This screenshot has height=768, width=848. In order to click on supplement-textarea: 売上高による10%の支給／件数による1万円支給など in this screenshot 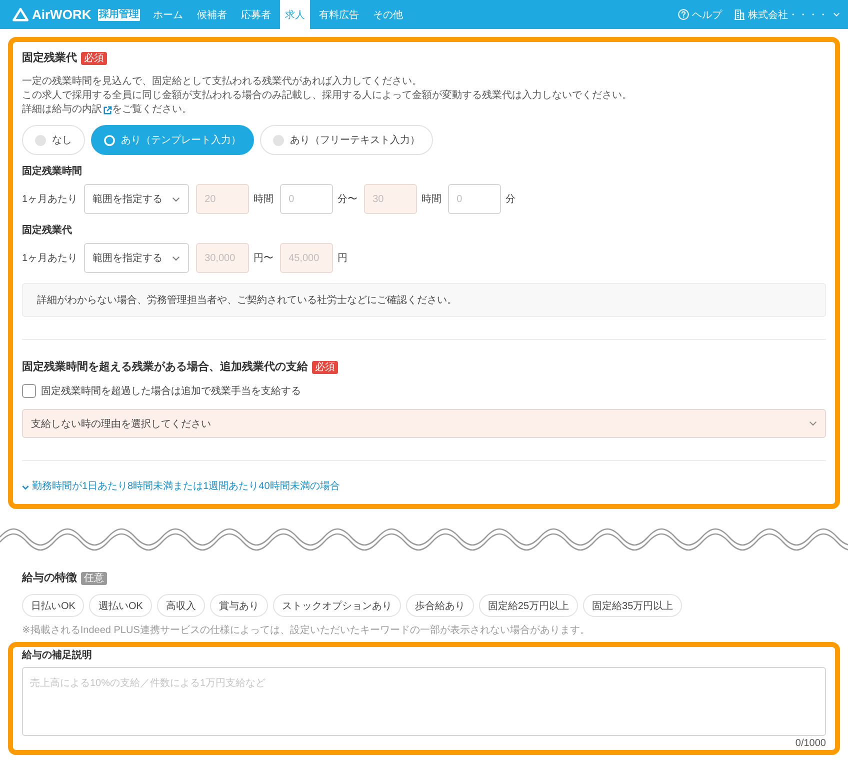, I will do `click(424, 701)`.